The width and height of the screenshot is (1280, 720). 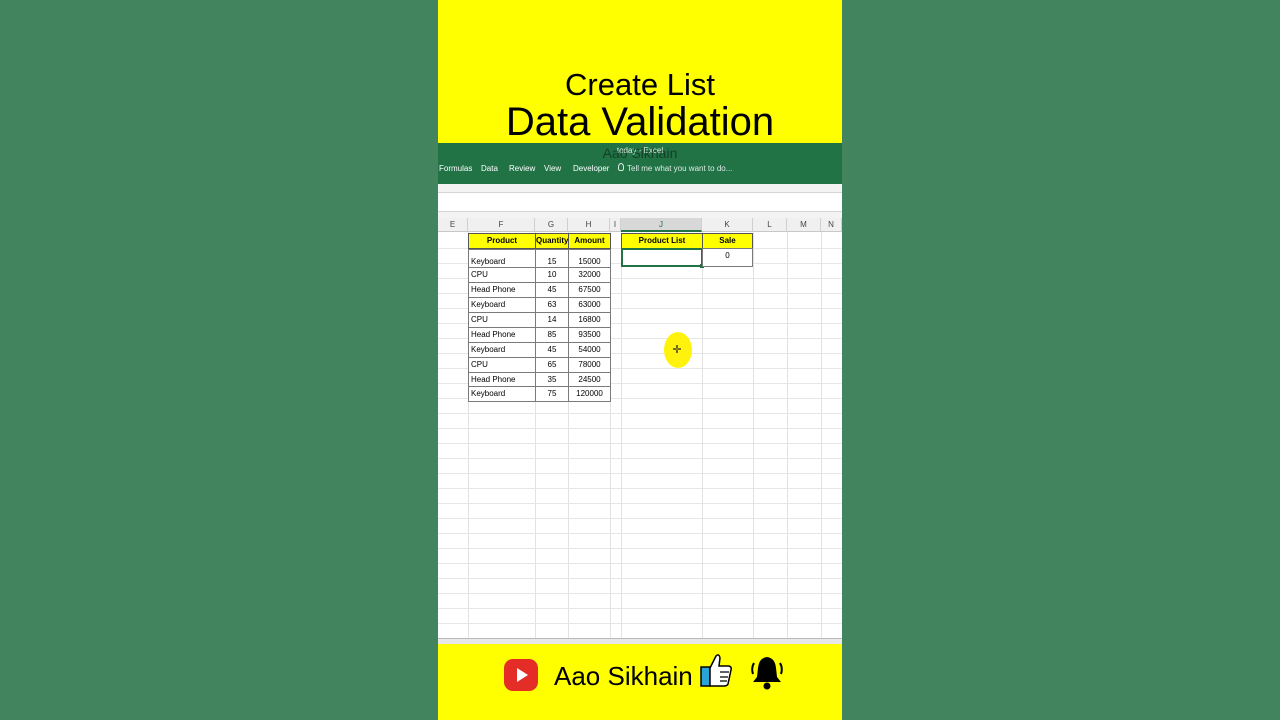 I want to click on table-cell-amount: 24500, so click(x=589, y=379).